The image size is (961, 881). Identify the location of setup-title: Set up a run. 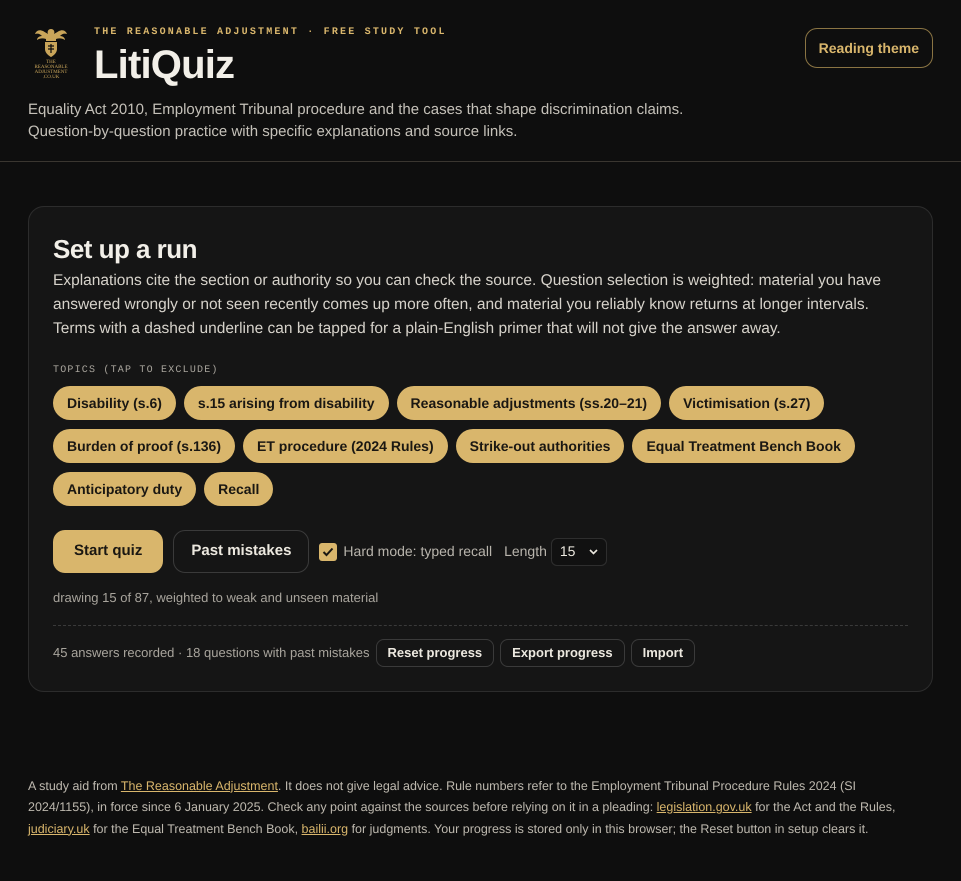
(125, 249).